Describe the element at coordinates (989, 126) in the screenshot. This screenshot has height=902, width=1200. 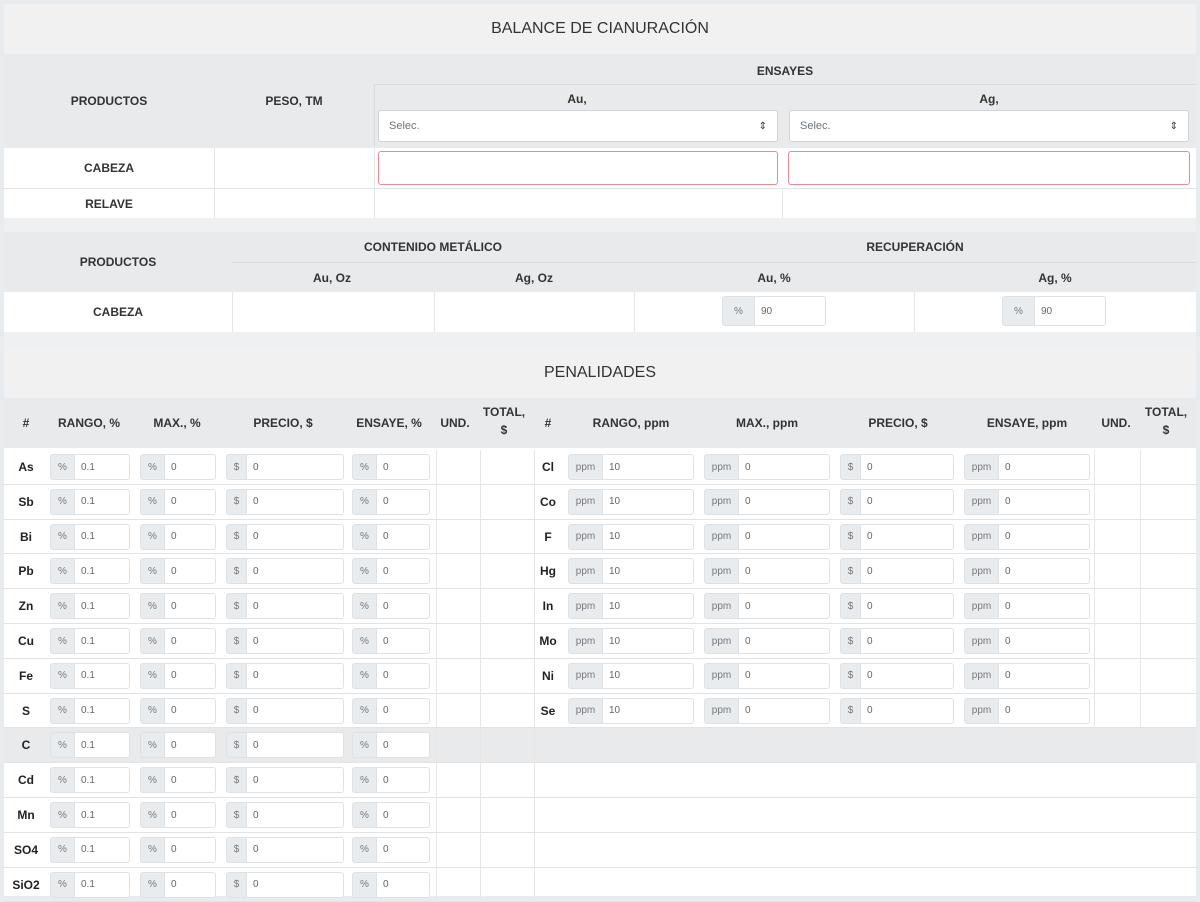
I see `ag-unit-select: Selec. ⇕` at that location.